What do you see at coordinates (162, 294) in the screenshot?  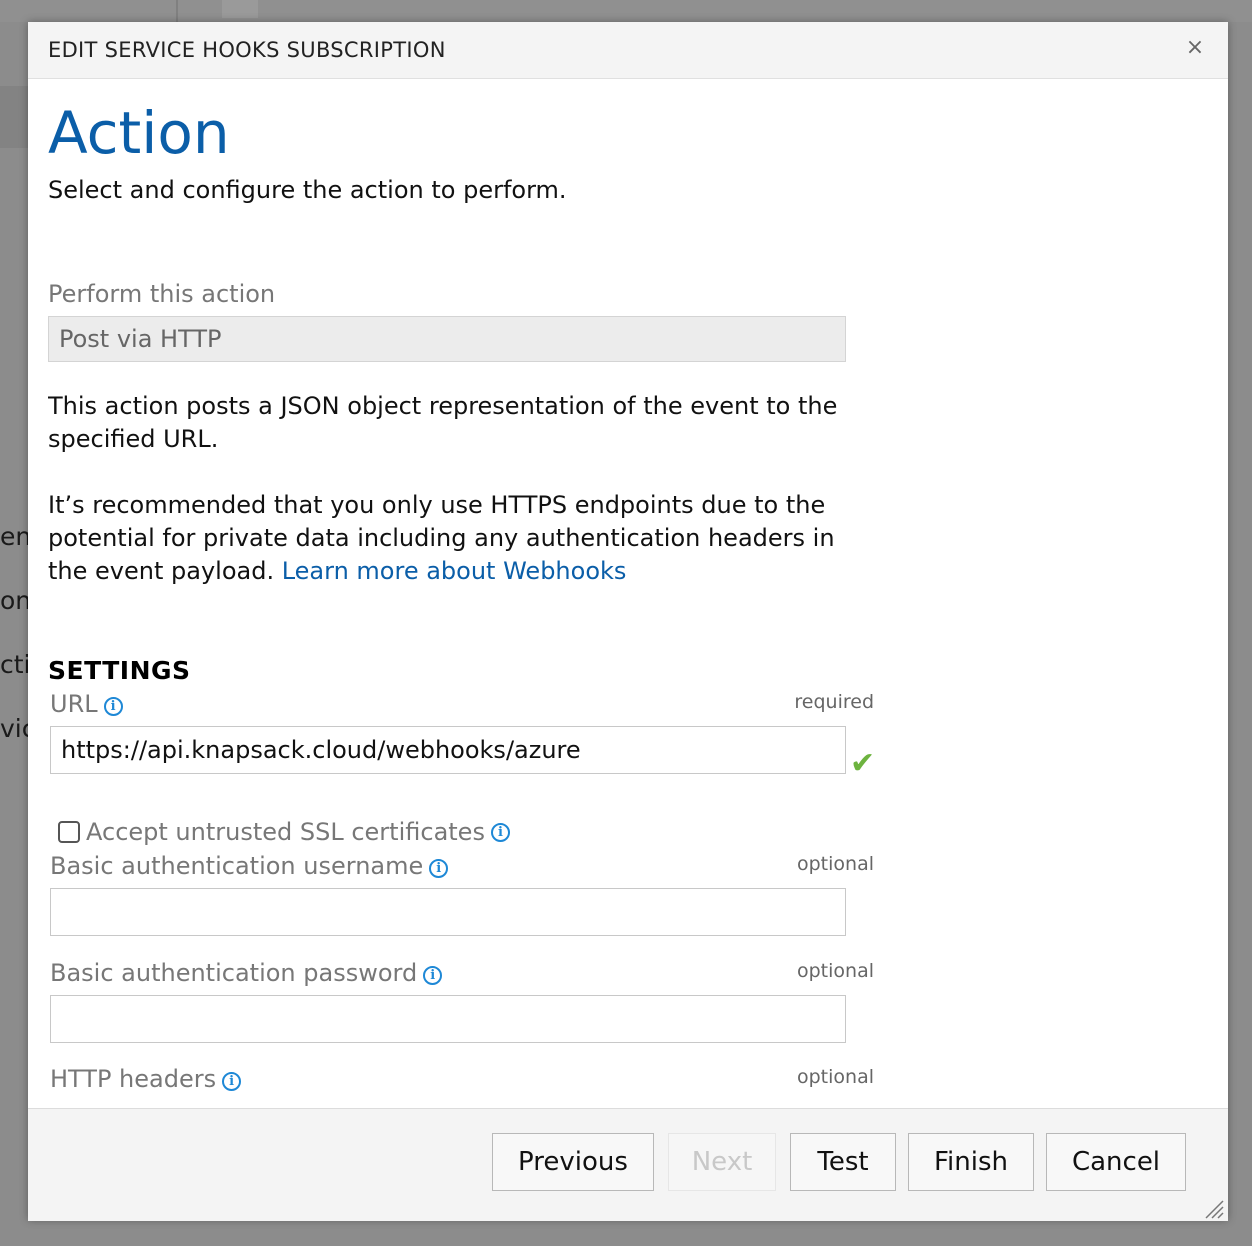 I see `perform-action-label: Perform this action` at bounding box center [162, 294].